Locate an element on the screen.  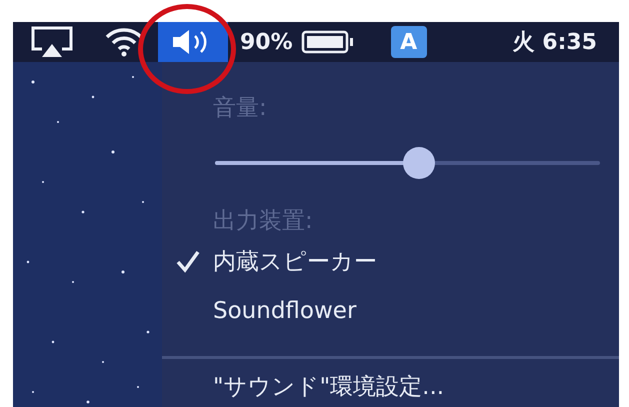
volume-menu-button is located at coordinates (193, 42).